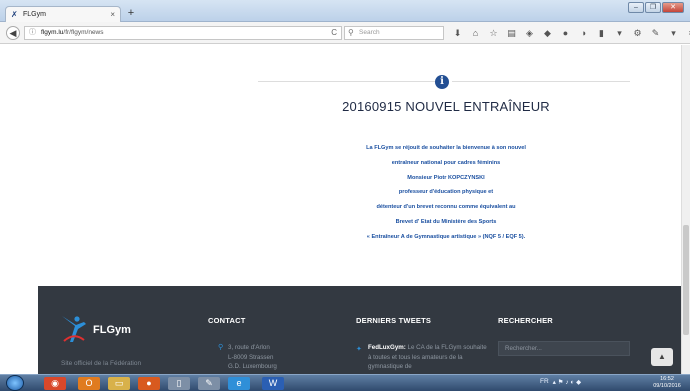 This screenshot has width=690, height=391. I want to click on tray-language: FR, so click(544, 382).